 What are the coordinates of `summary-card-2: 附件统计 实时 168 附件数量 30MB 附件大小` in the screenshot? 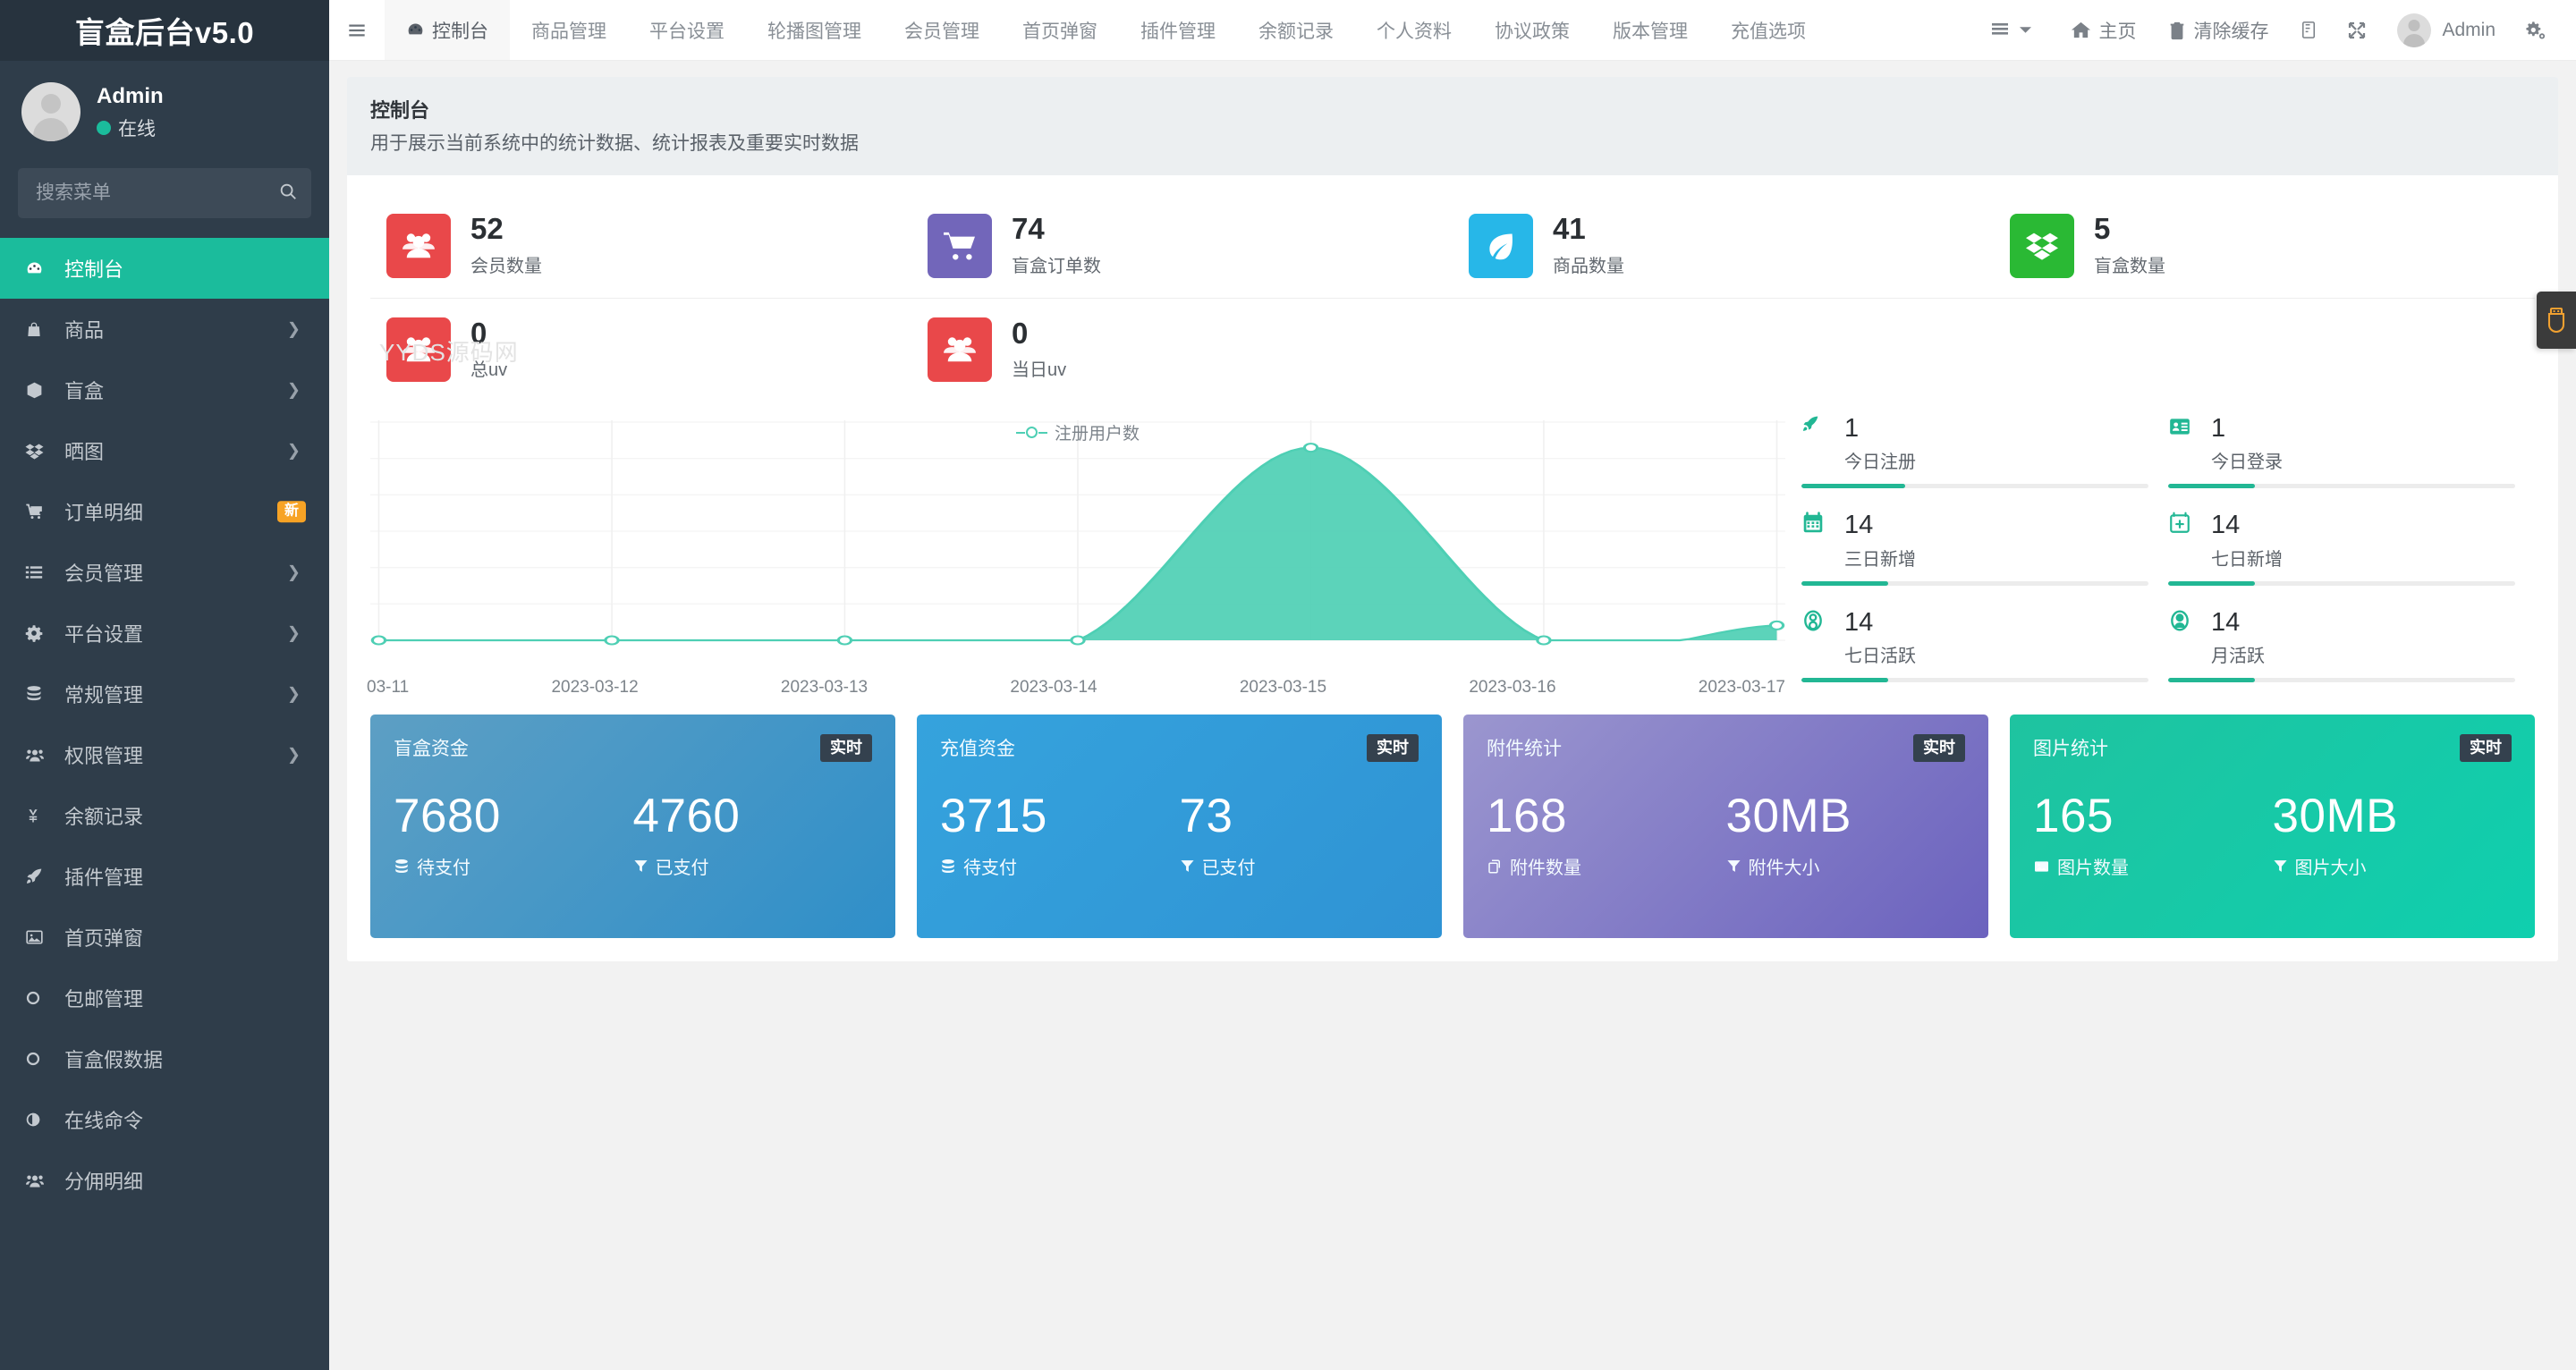 It's located at (1725, 827).